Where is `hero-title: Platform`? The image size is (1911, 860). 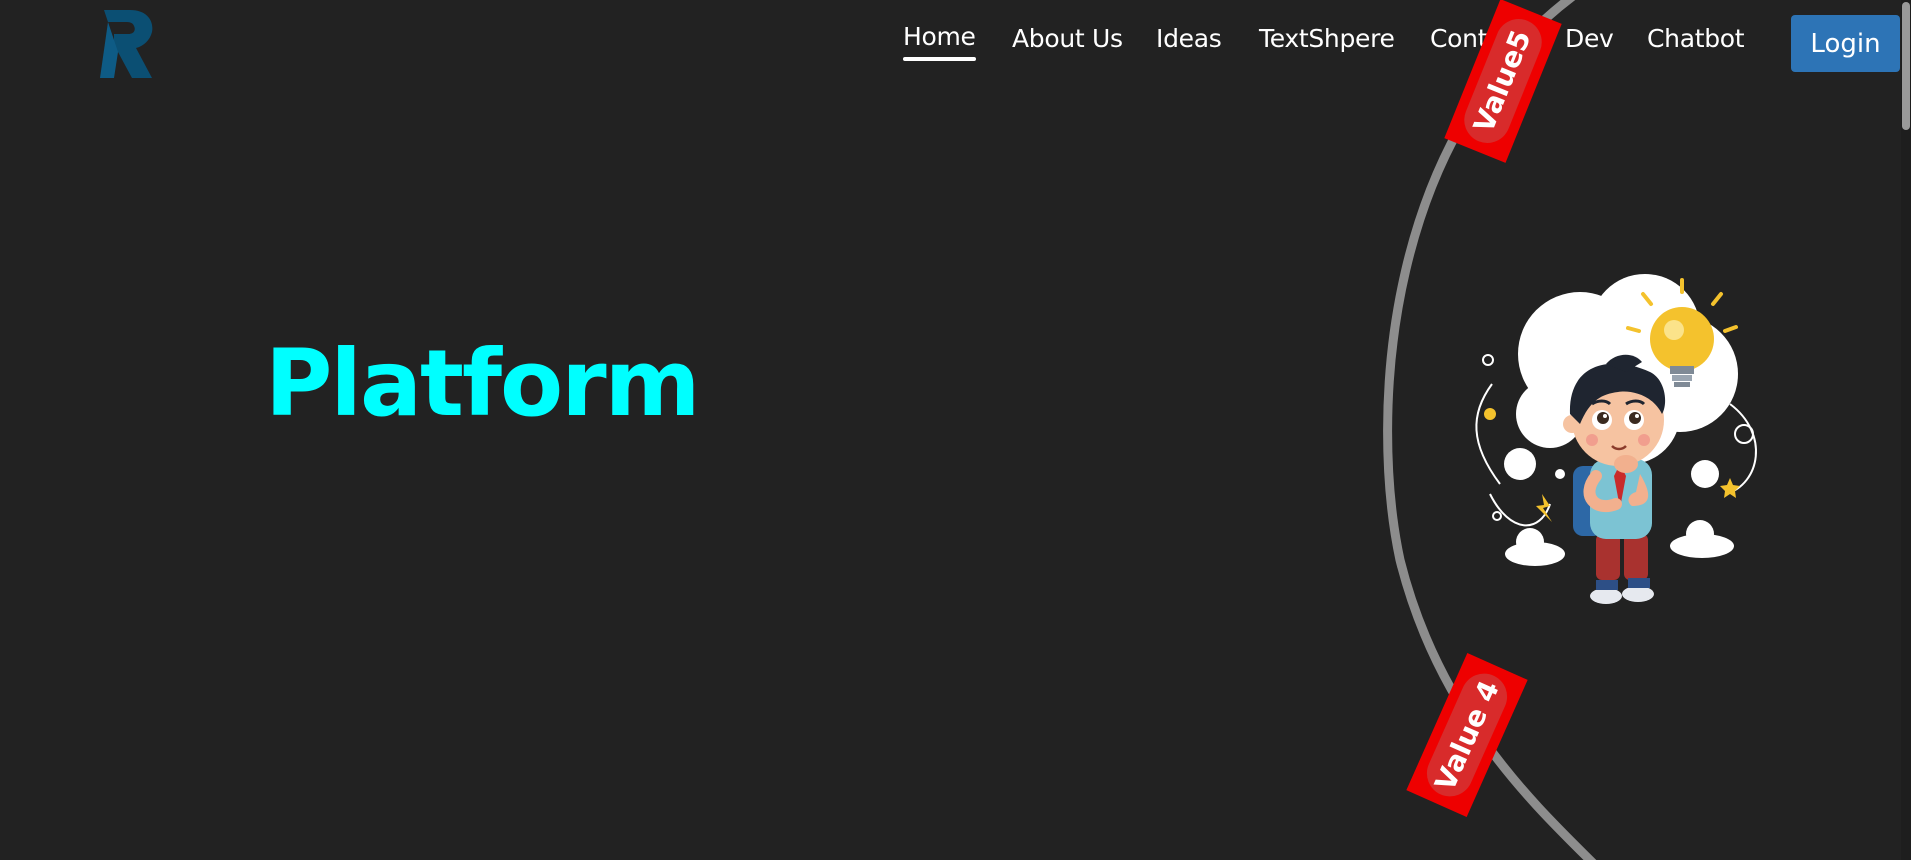 hero-title: Platform is located at coordinates (482, 383).